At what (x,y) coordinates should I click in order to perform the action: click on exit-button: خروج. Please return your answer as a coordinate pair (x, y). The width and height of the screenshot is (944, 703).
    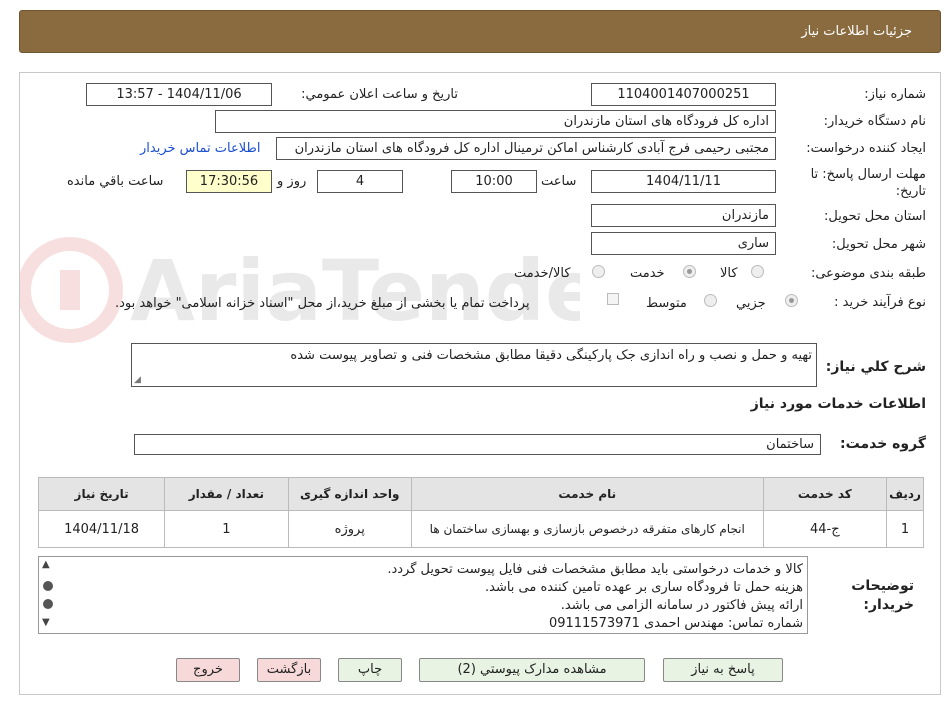
    Looking at the image, I should click on (208, 670).